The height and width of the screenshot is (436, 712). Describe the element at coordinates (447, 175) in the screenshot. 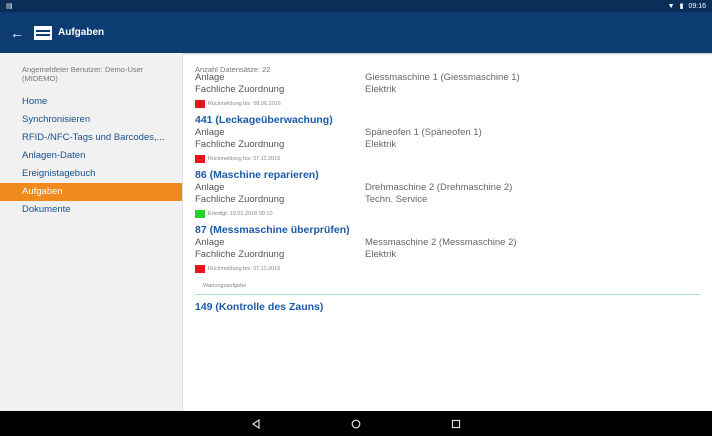

I see `task-title: 86 (Maschine reparieren)` at that location.